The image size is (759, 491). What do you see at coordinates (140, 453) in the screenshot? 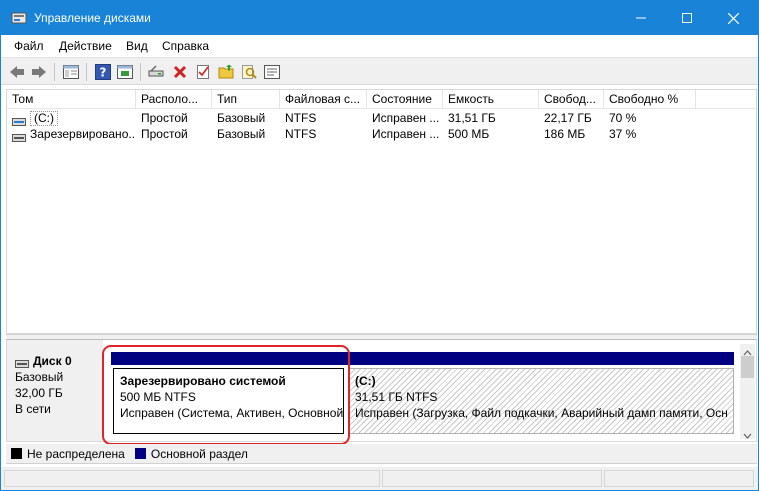
I see `legend-swatch-primary` at bounding box center [140, 453].